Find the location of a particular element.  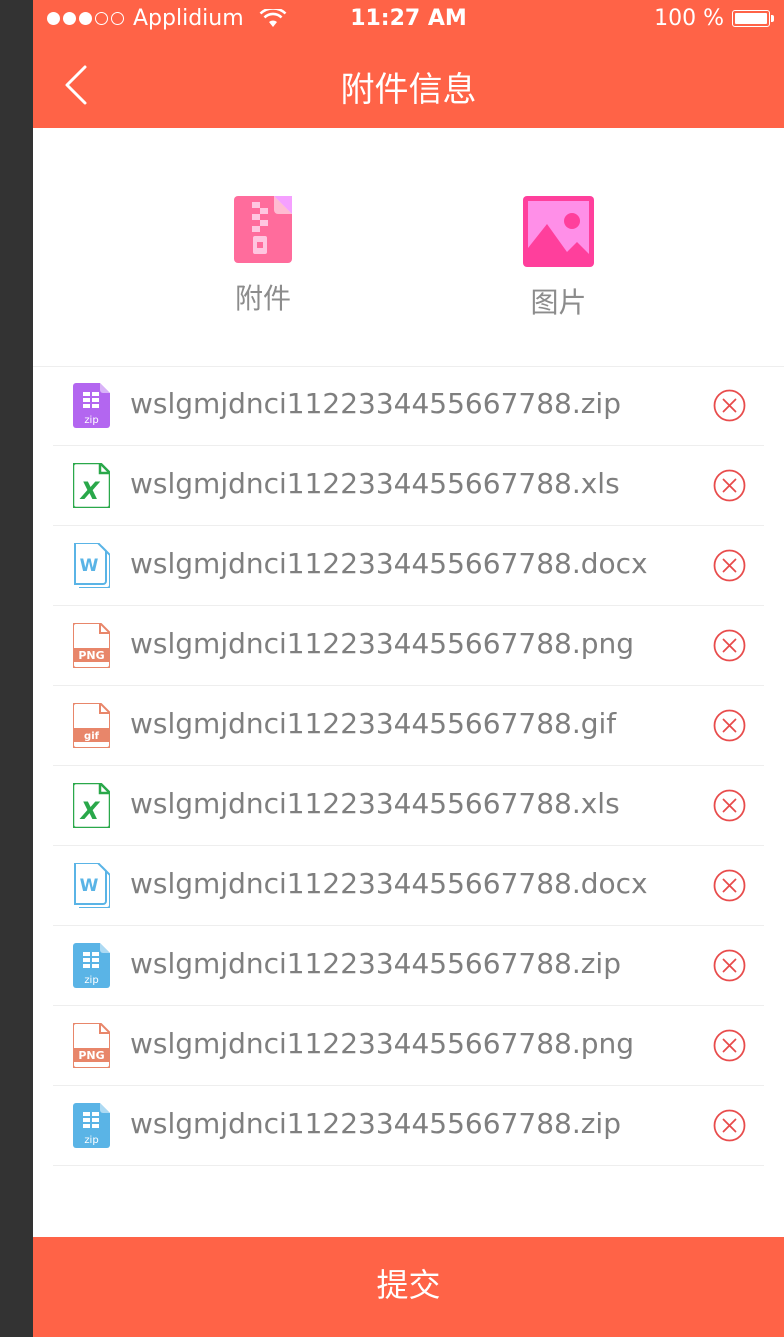

attach-image-button: 图片 is located at coordinates (558, 258).